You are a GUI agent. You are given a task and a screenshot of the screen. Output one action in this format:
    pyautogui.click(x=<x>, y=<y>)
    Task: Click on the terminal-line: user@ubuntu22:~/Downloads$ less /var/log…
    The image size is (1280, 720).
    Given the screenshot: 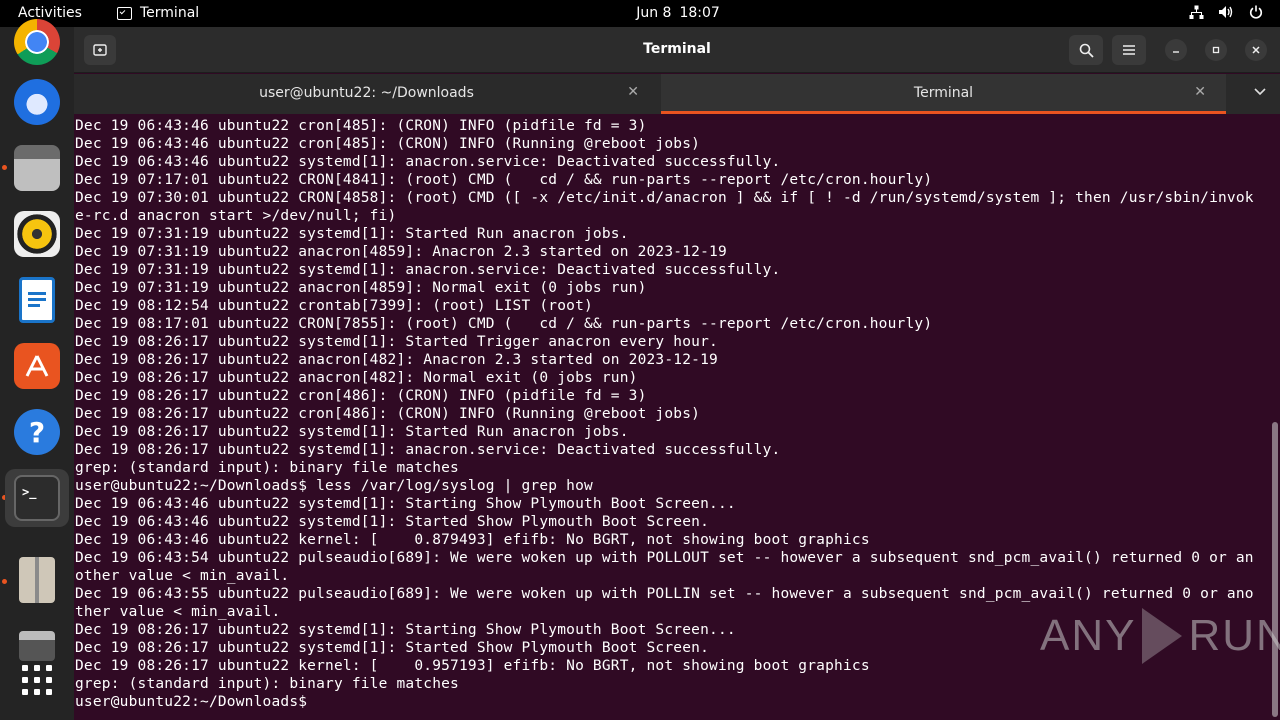 What is the action you would take?
    pyautogui.click(x=334, y=486)
    